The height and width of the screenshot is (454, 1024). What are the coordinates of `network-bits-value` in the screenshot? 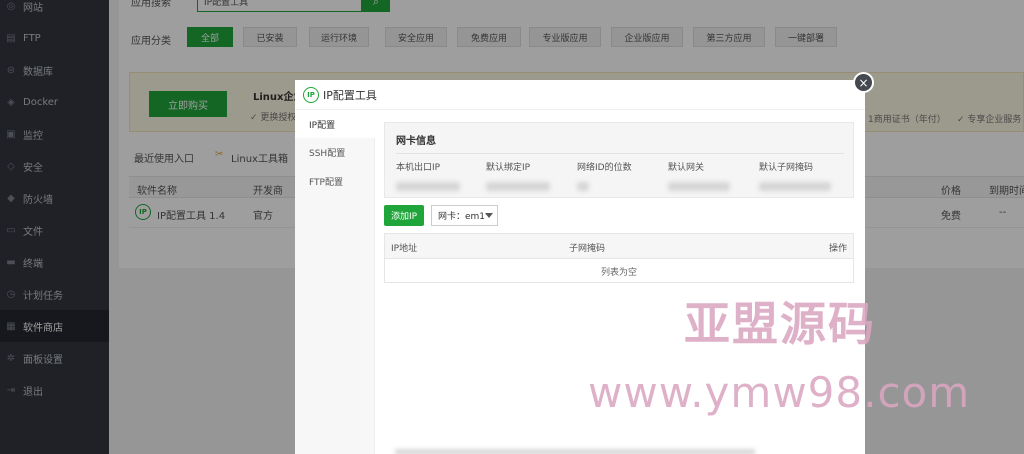 It's located at (583, 186).